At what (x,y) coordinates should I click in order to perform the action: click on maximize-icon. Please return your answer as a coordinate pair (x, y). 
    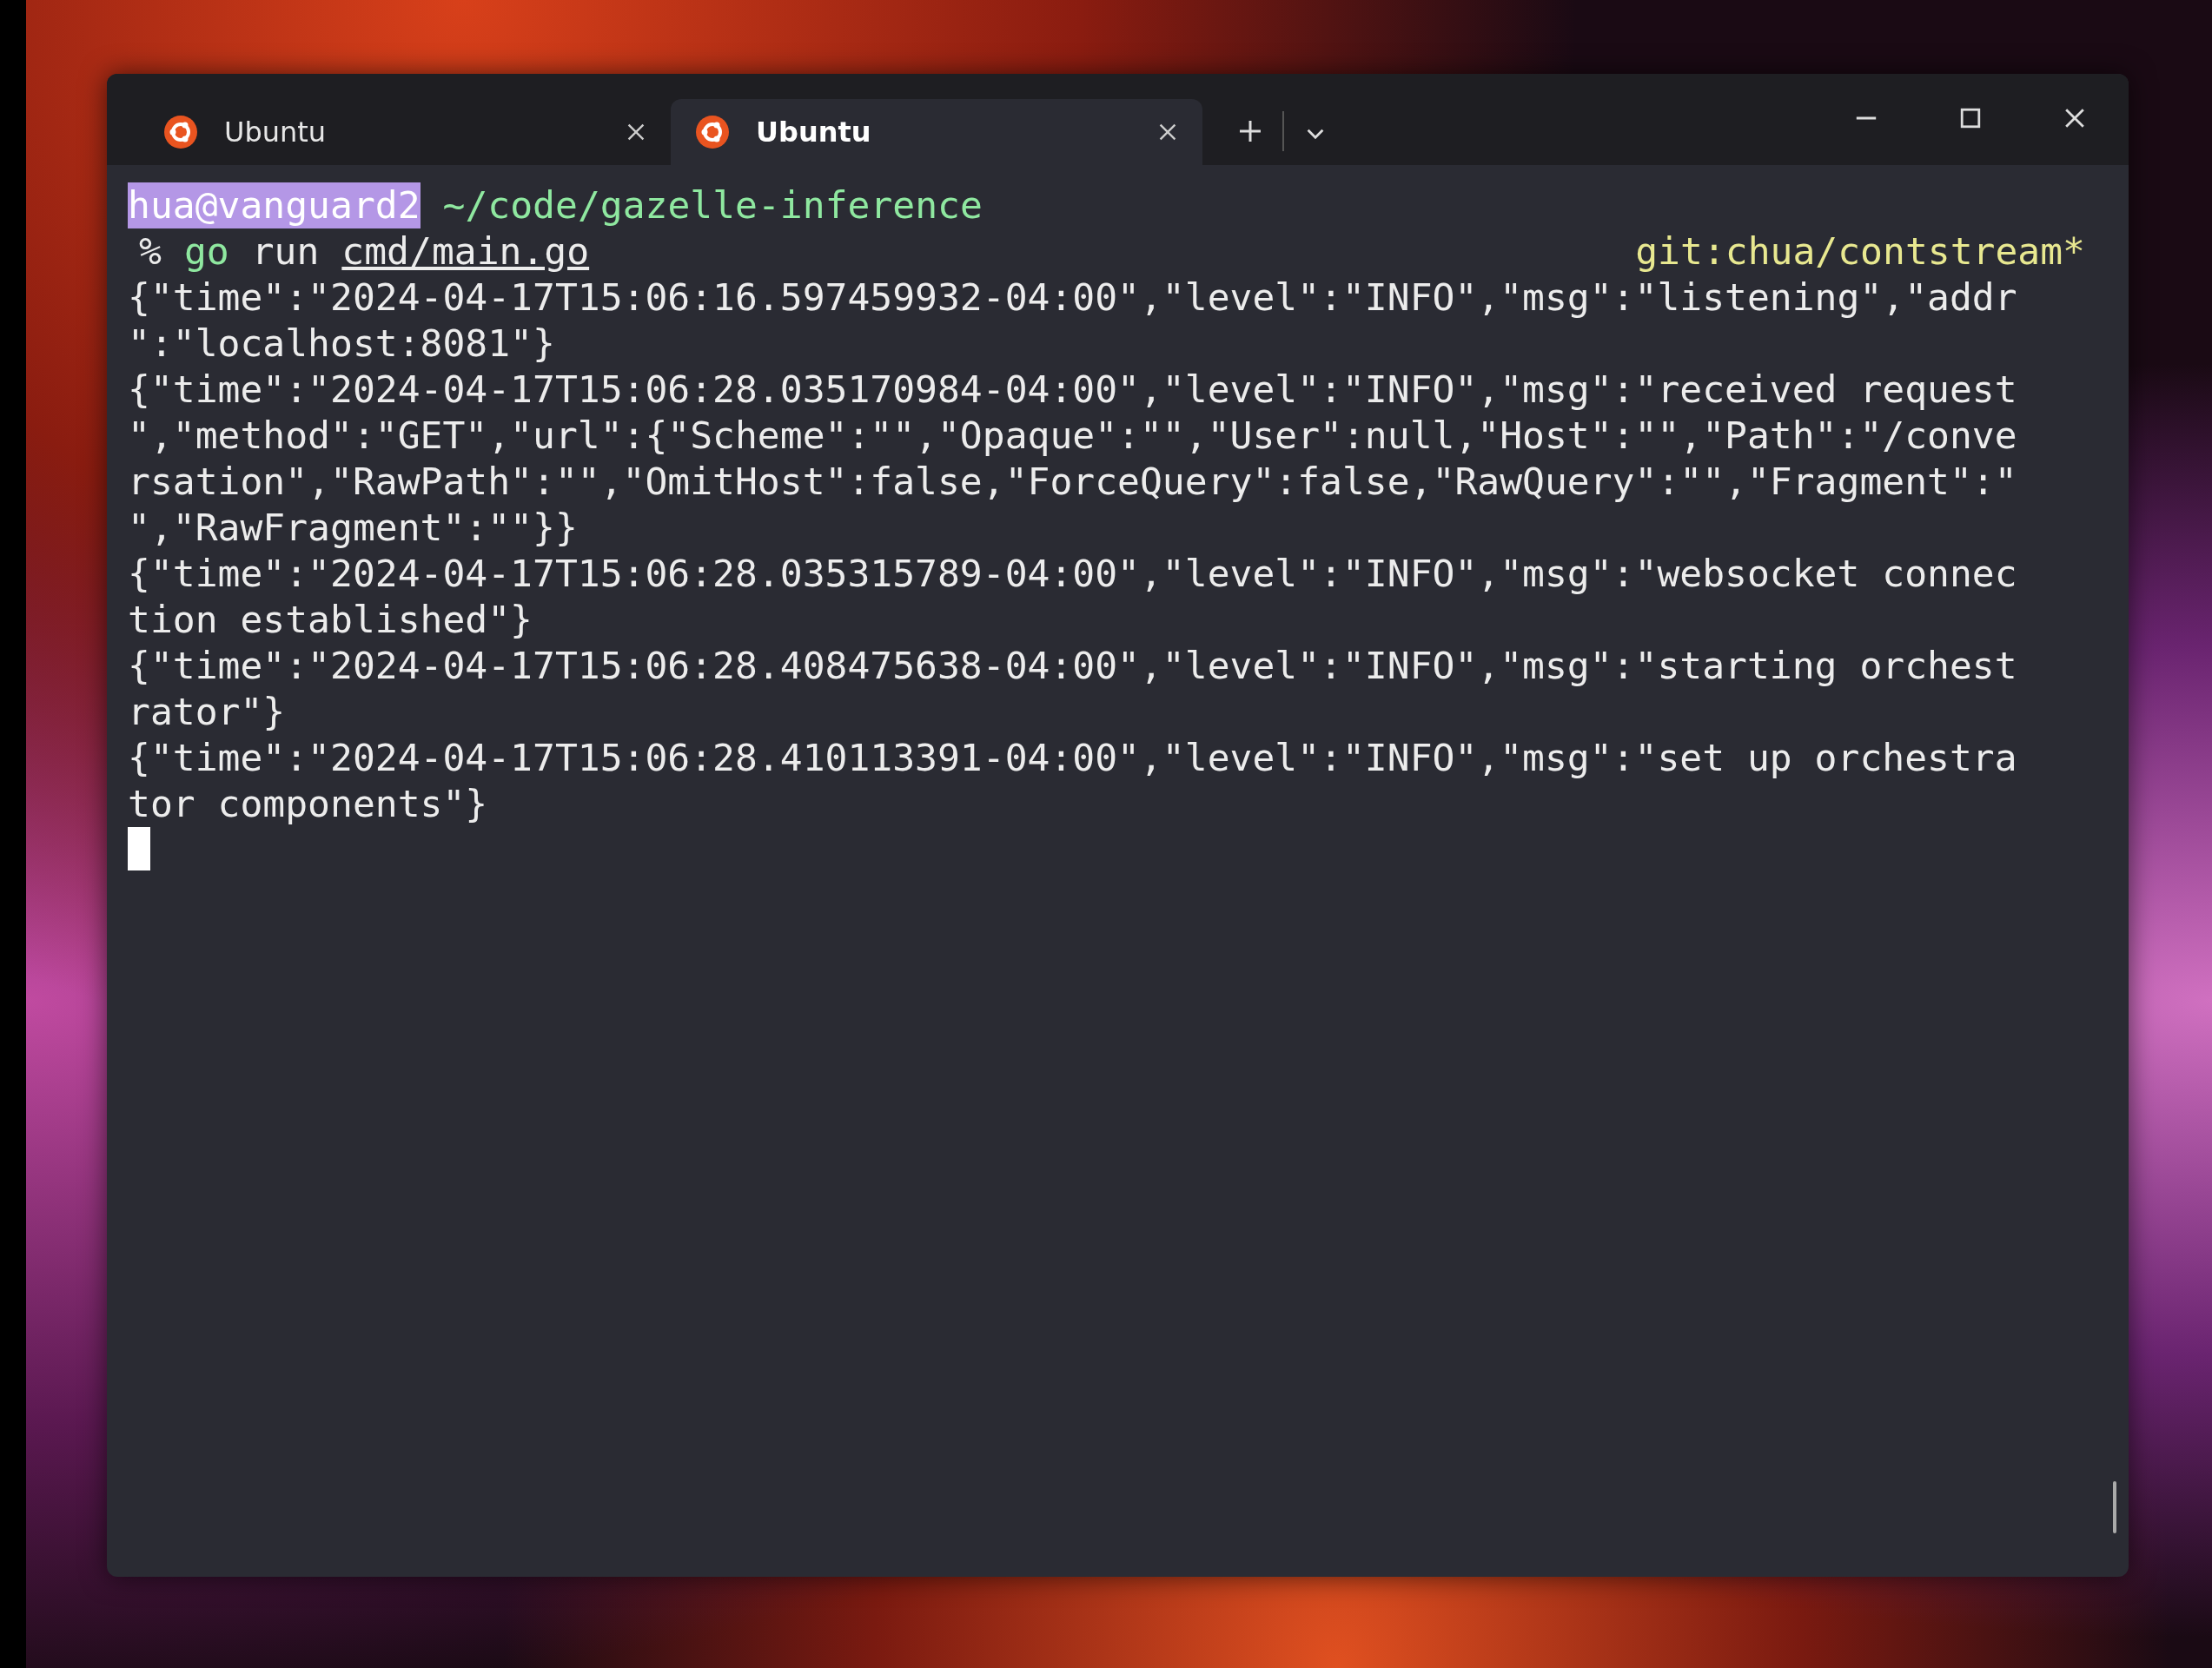
    Looking at the image, I should click on (1970, 118).